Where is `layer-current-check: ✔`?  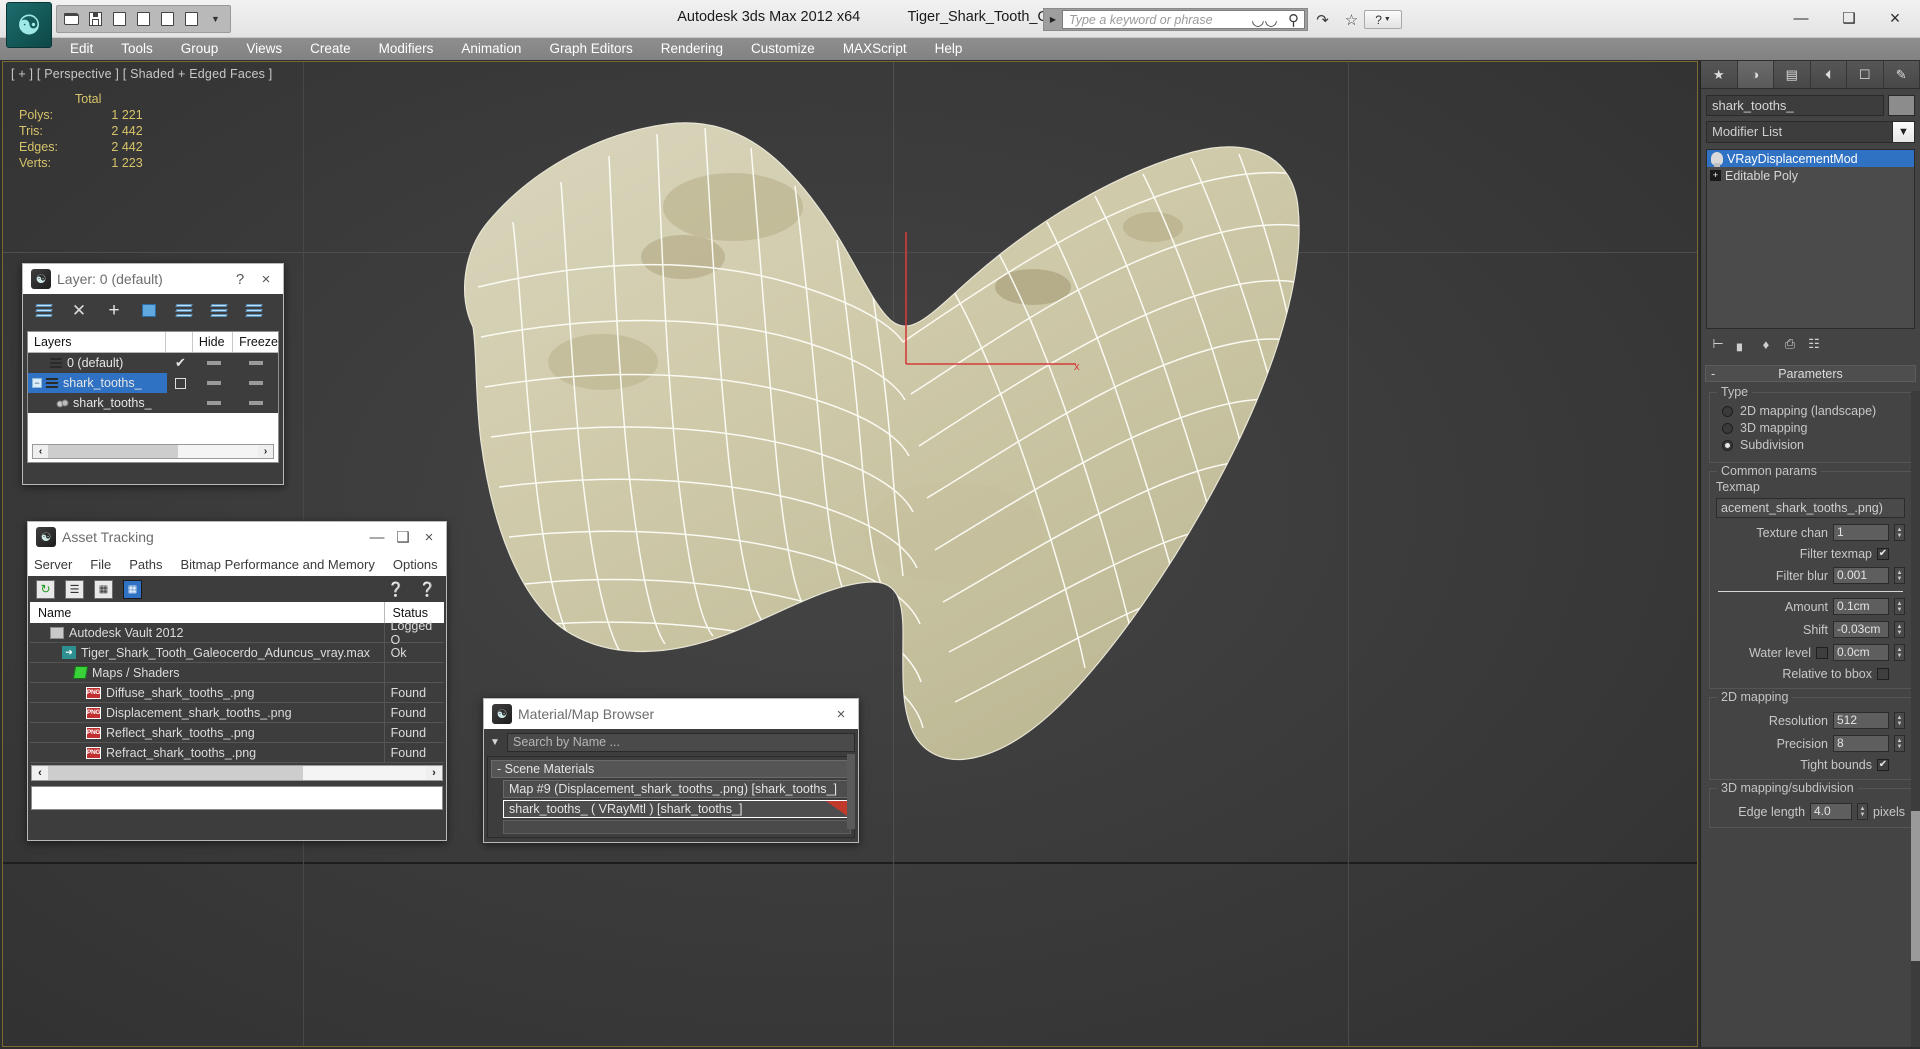 layer-current-check: ✔ is located at coordinates (180, 363).